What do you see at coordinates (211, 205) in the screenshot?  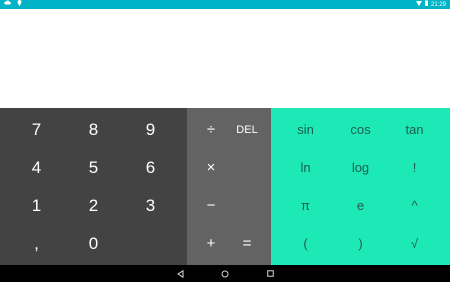 I see `minus-button: −` at bounding box center [211, 205].